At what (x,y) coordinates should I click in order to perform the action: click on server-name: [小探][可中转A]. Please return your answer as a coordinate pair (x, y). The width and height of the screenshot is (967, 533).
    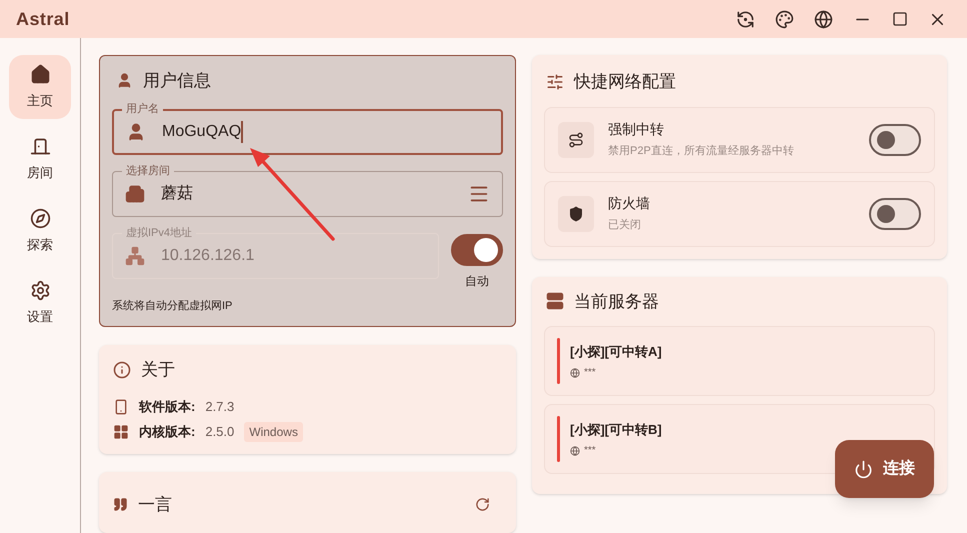
    Looking at the image, I should click on (616, 351).